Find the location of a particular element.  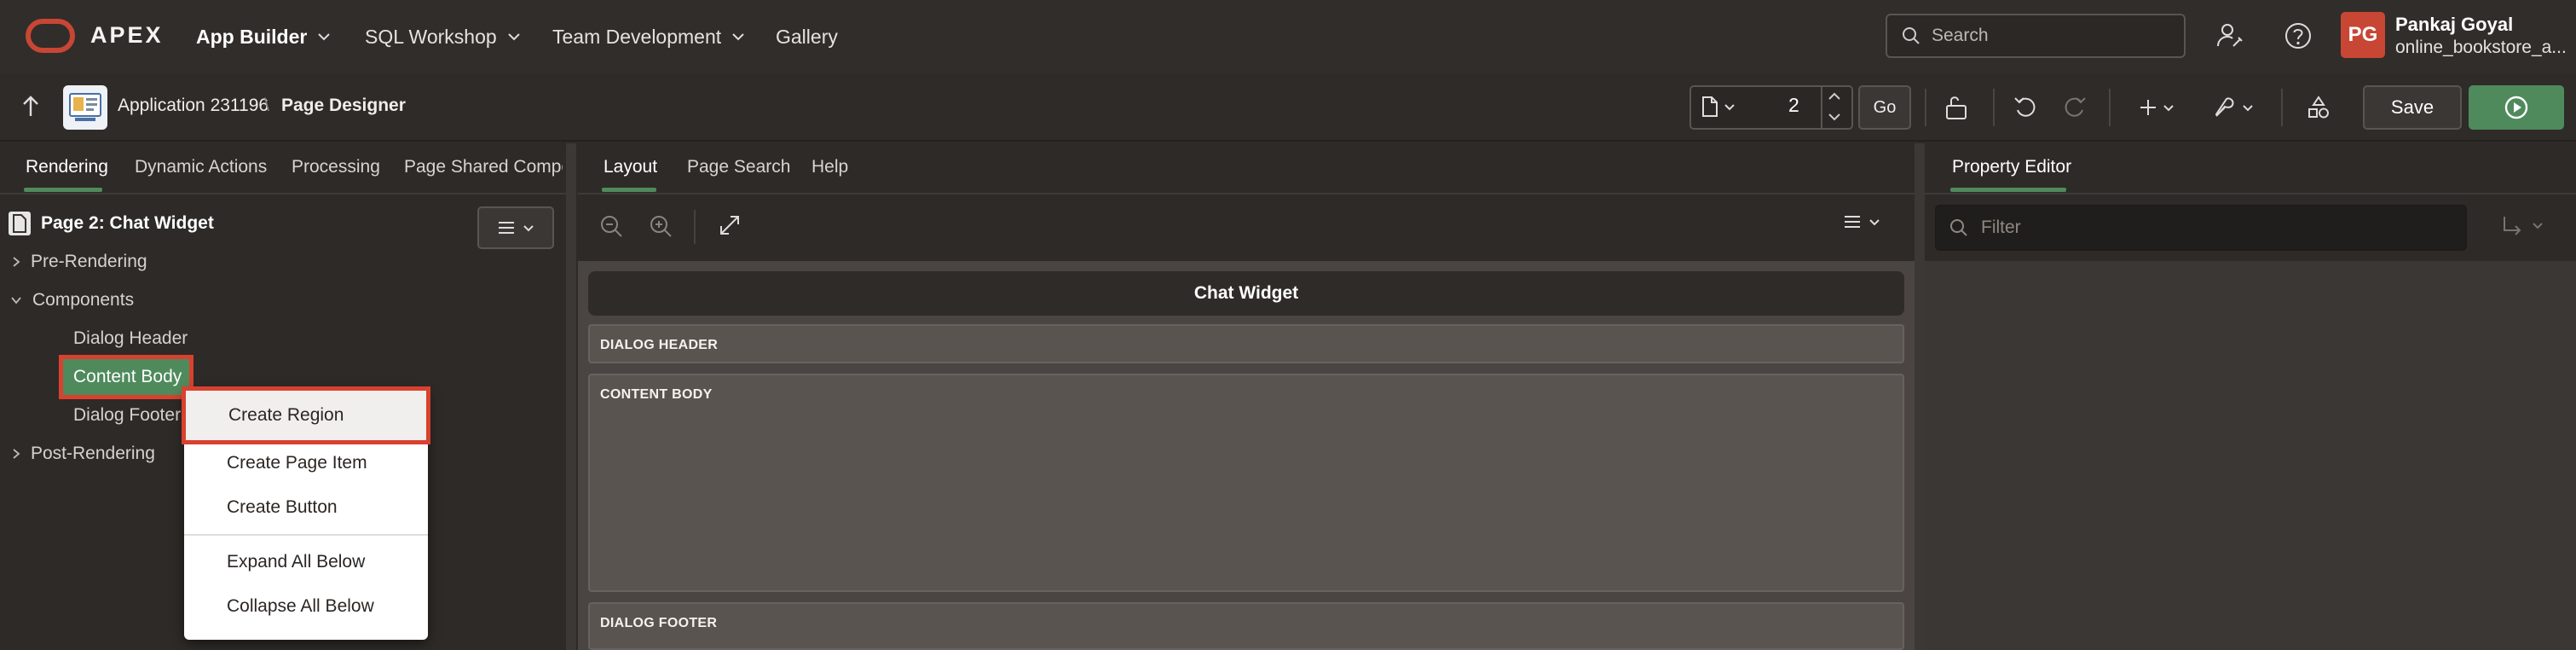

tab-dynamic-actions: Dynamic Actions is located at coordinates (201, 167).